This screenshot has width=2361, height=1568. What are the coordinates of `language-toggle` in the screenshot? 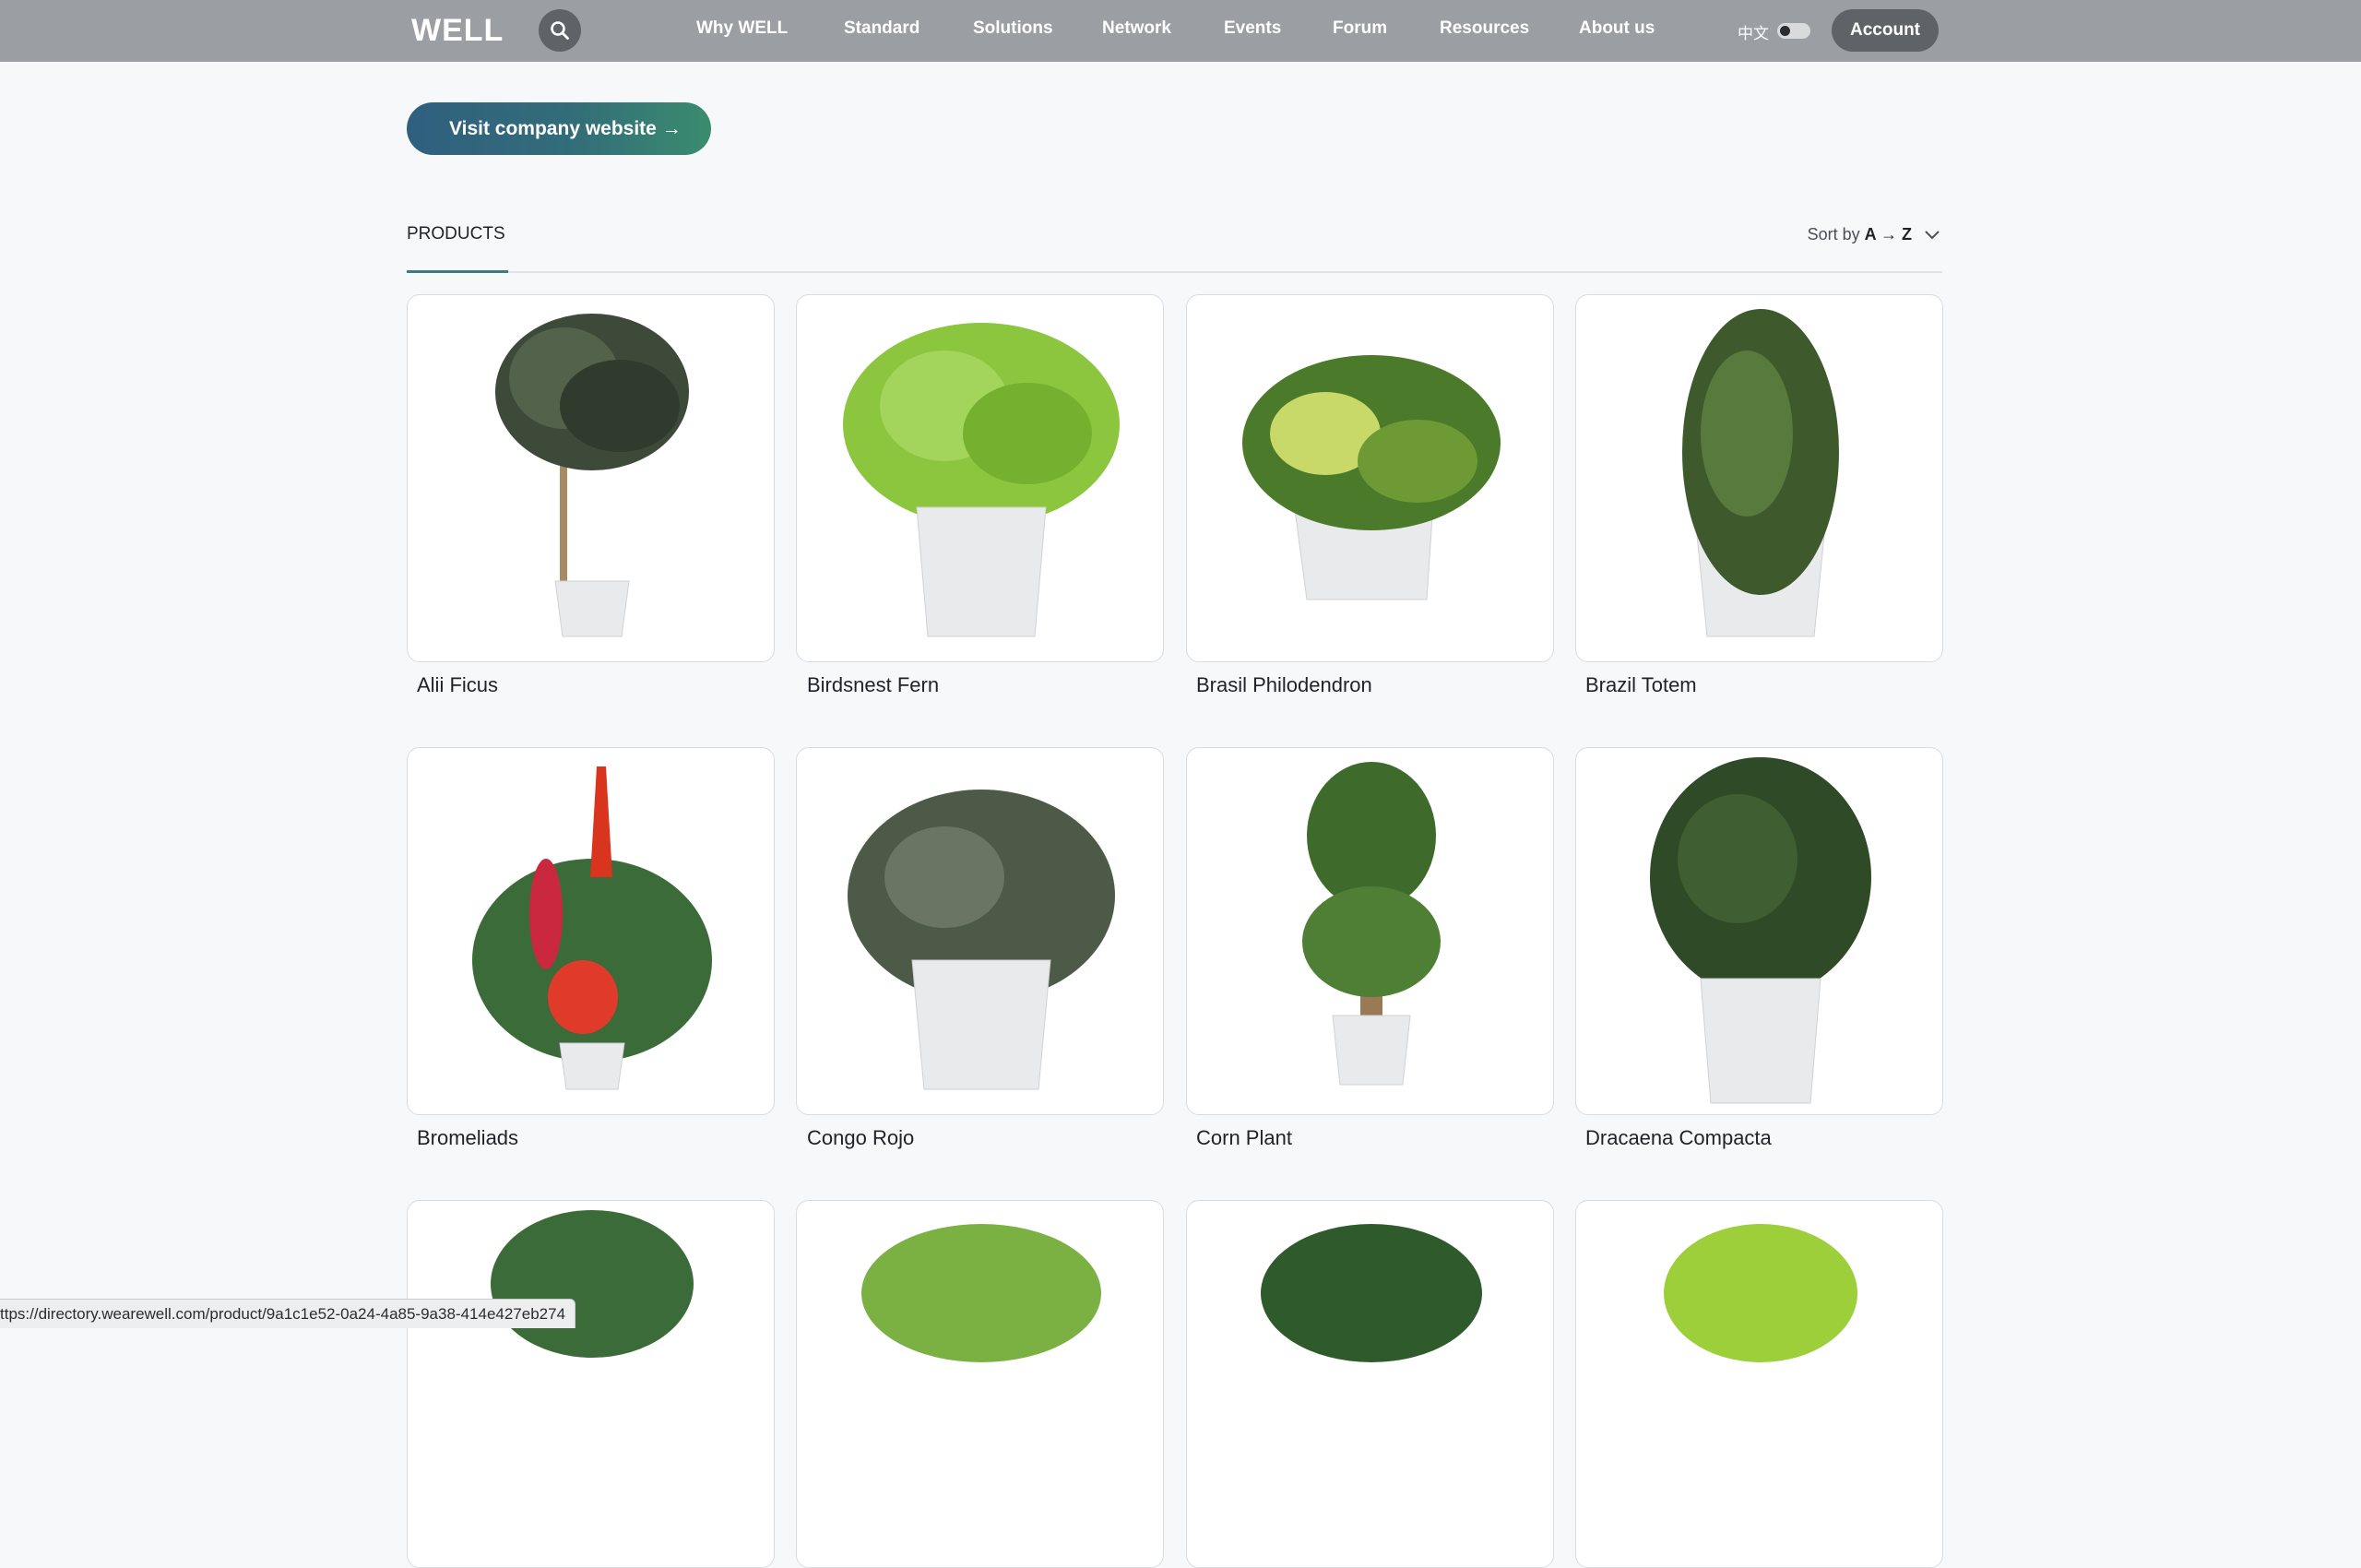 It's located at (1793, 31).